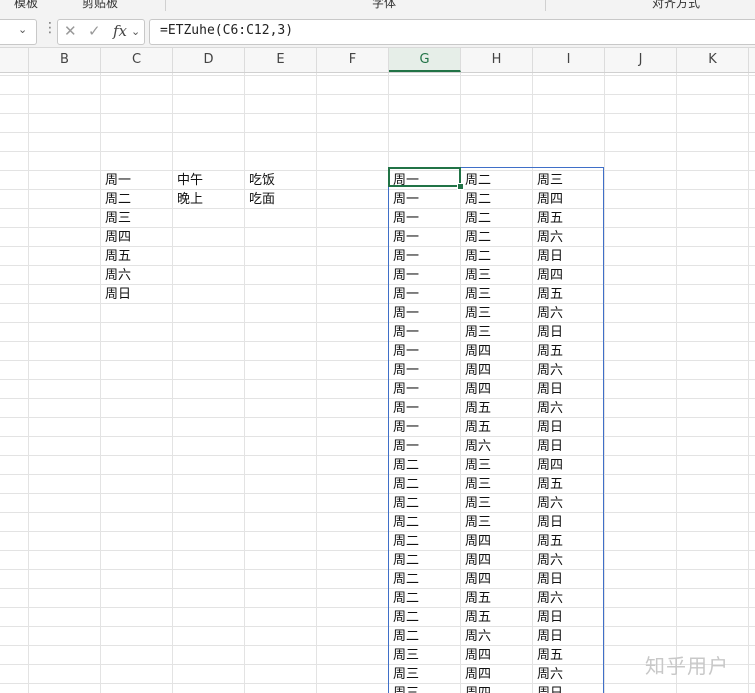  I want to click on cell-G15: 周一, so click(425, 351).